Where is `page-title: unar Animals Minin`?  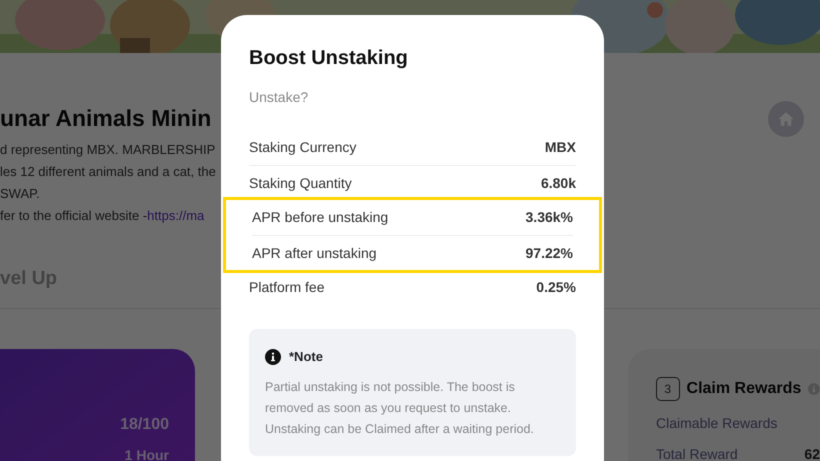 page-title: unar Animals Minin is located at coordinates (106, 118).